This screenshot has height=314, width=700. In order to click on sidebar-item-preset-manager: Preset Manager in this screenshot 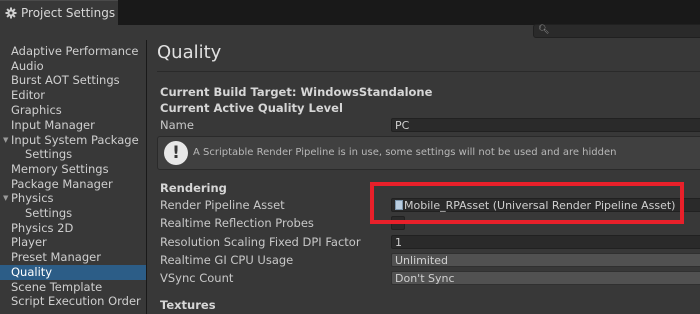, I will do `click(73, 257)`.